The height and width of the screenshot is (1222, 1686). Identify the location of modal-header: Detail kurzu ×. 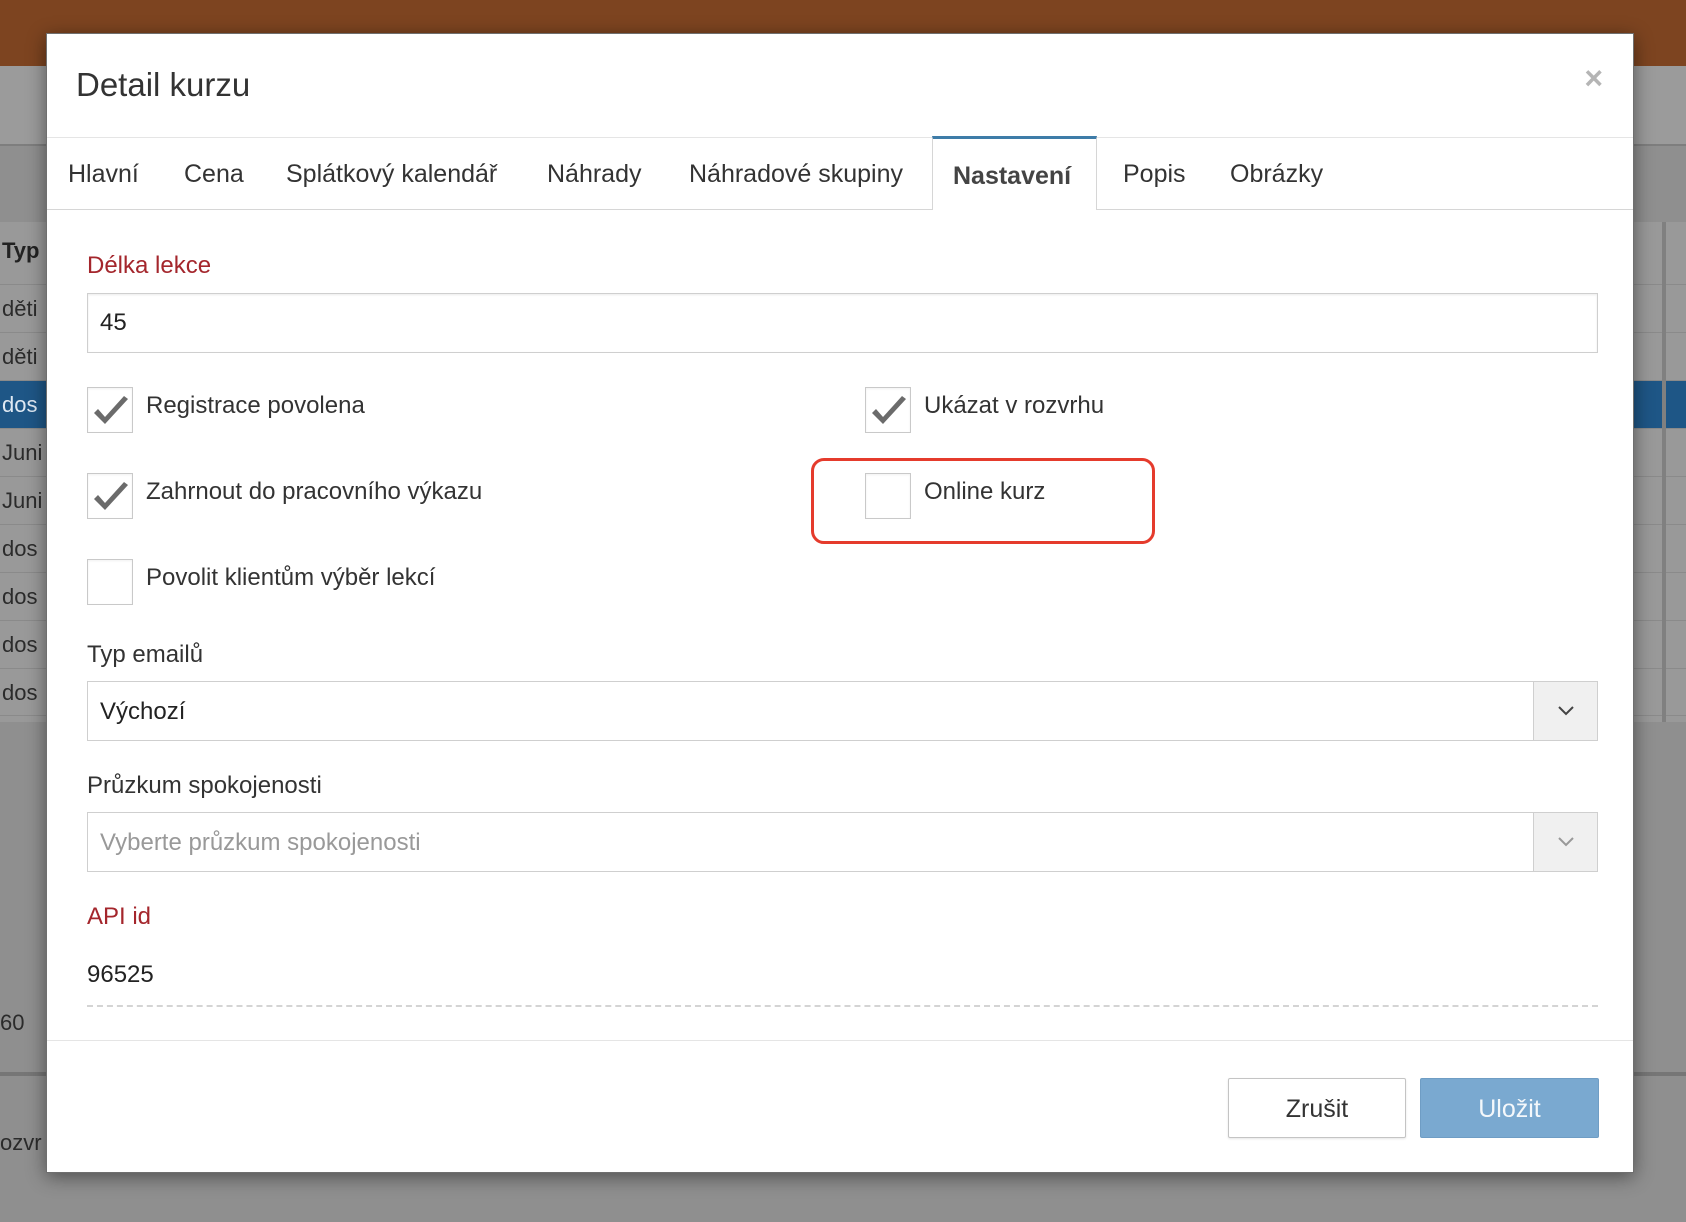
(840, 85).